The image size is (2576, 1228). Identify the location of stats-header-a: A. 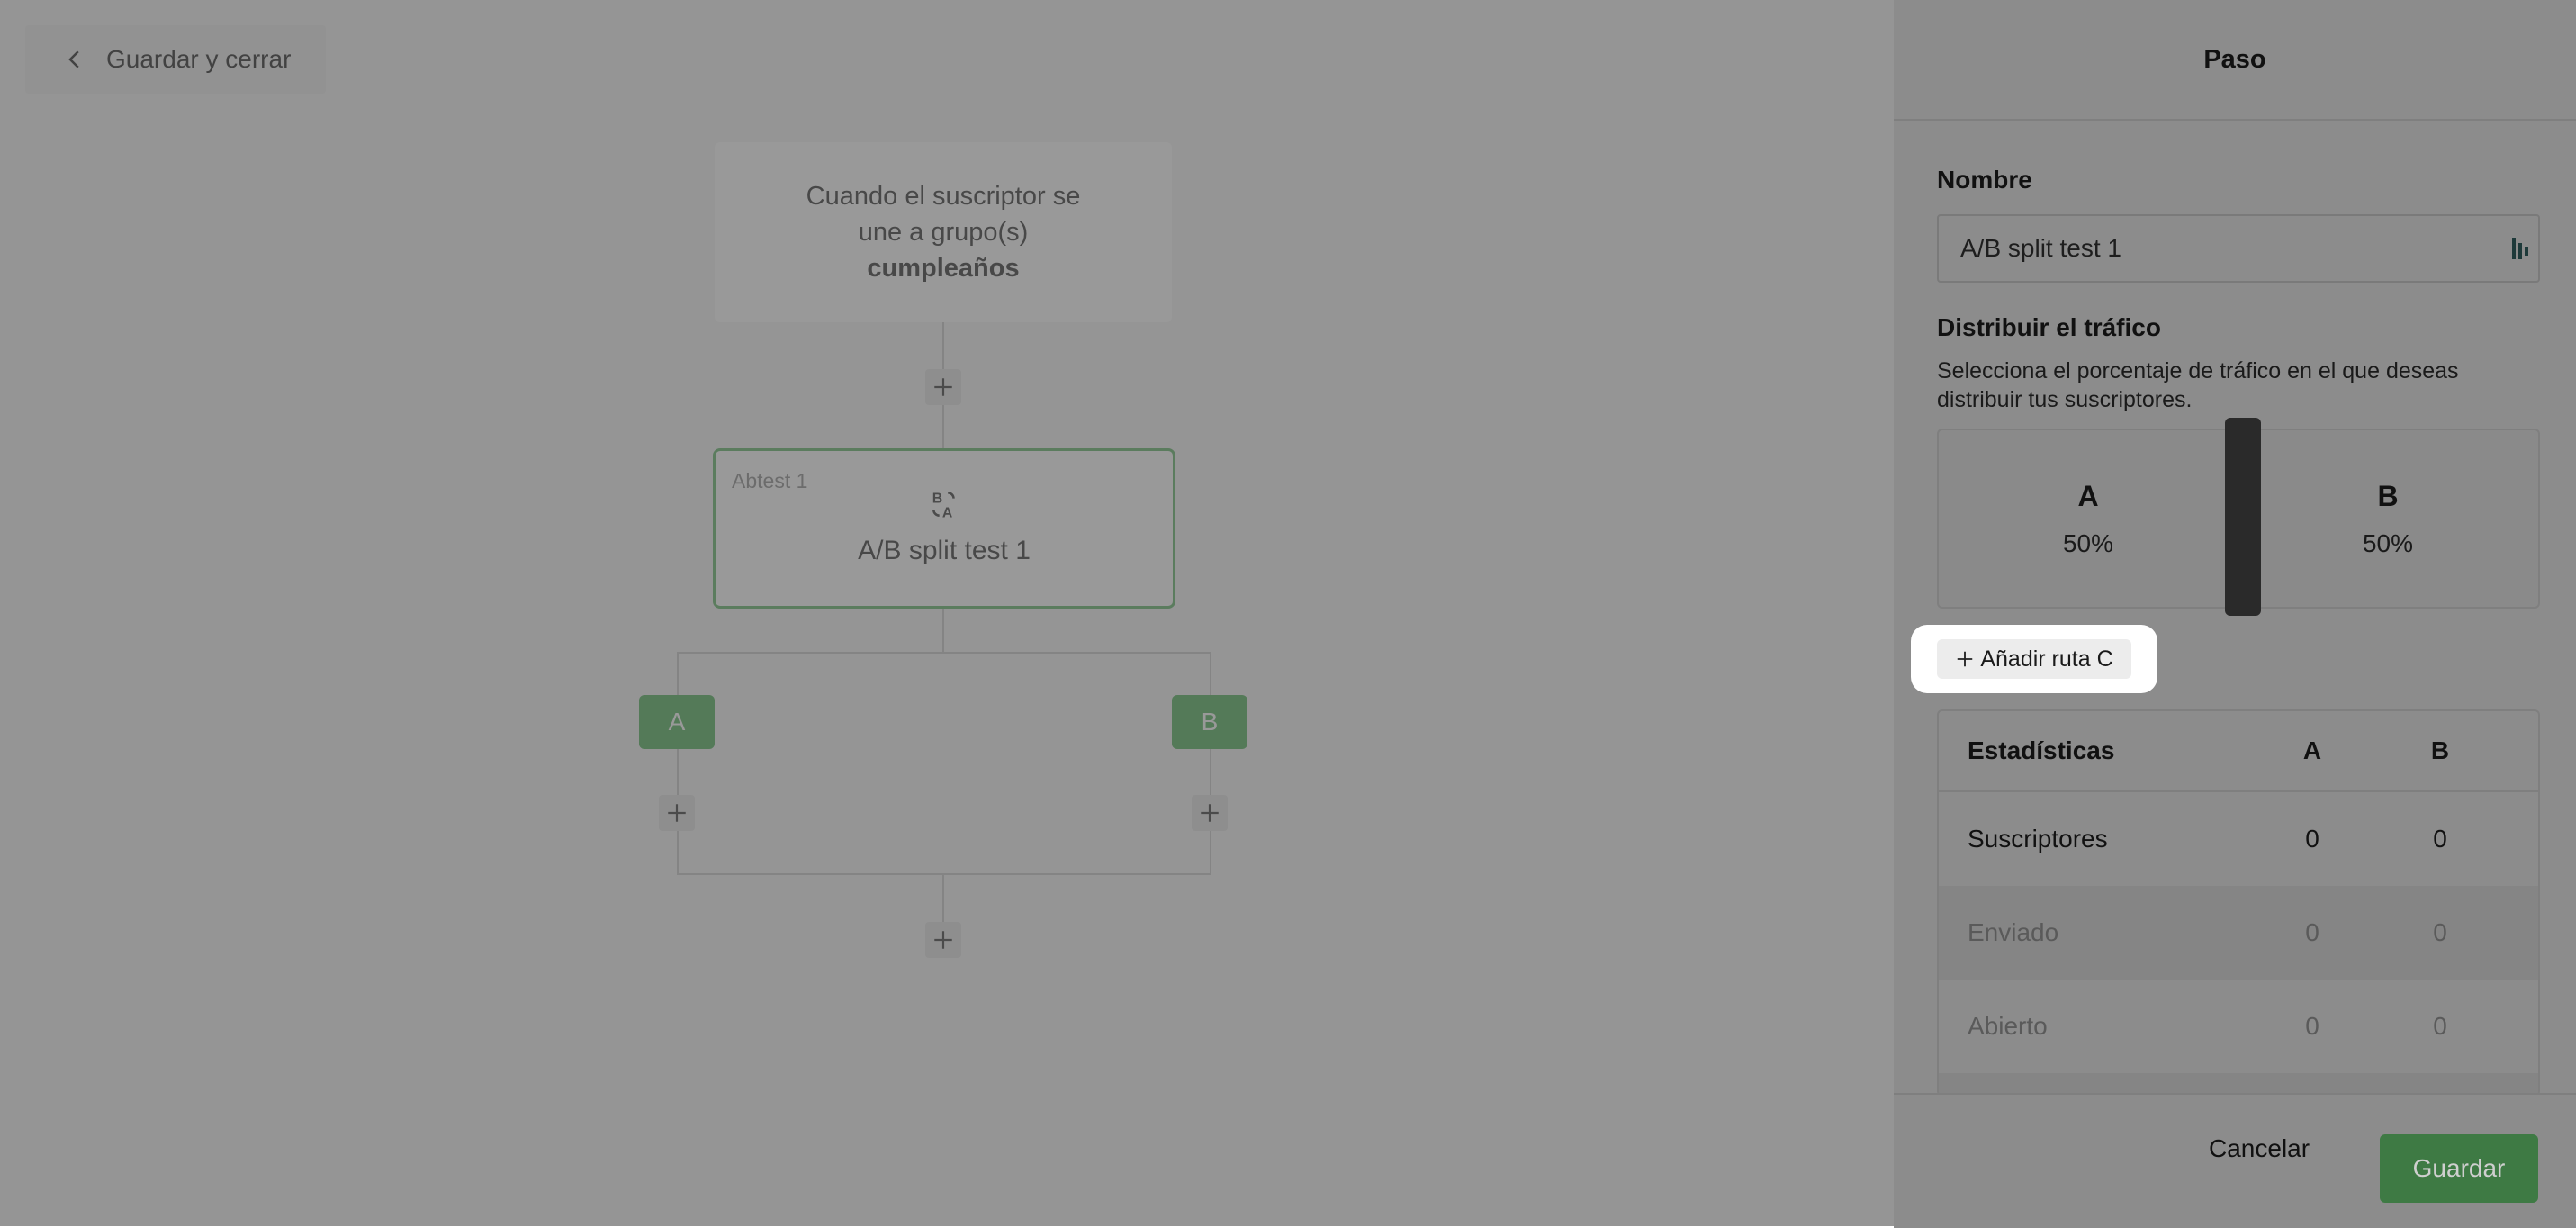
(2312, 750).